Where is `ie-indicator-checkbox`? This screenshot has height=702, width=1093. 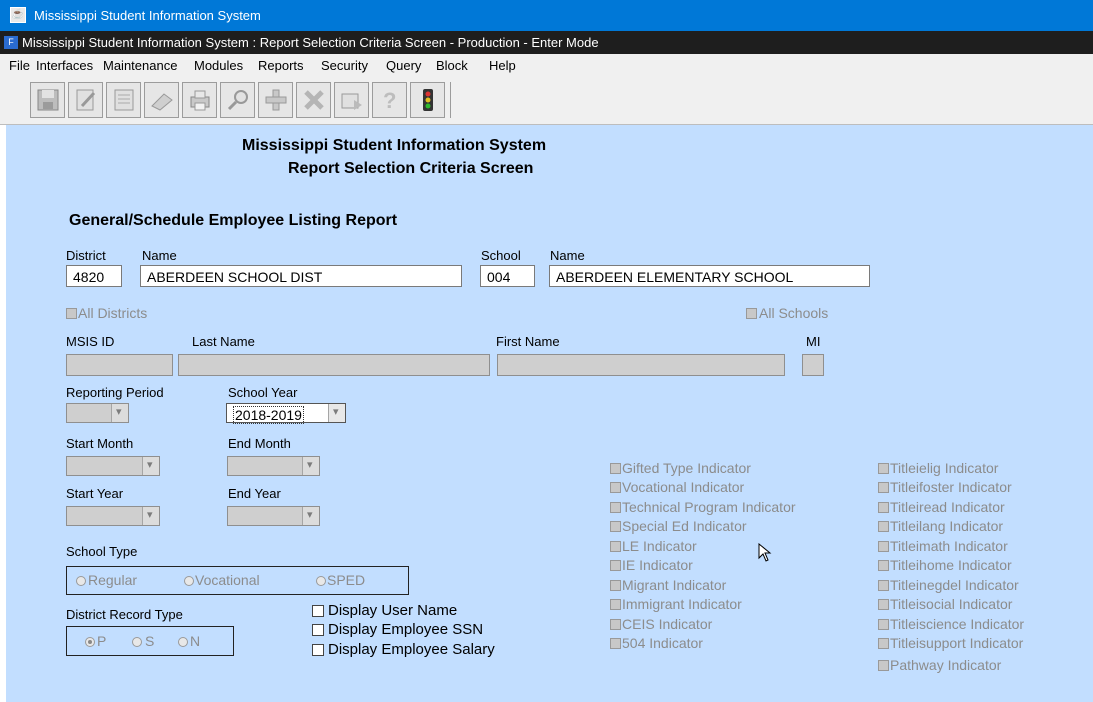 ie-indicator-checkbox is located at coordinates (615, 565).